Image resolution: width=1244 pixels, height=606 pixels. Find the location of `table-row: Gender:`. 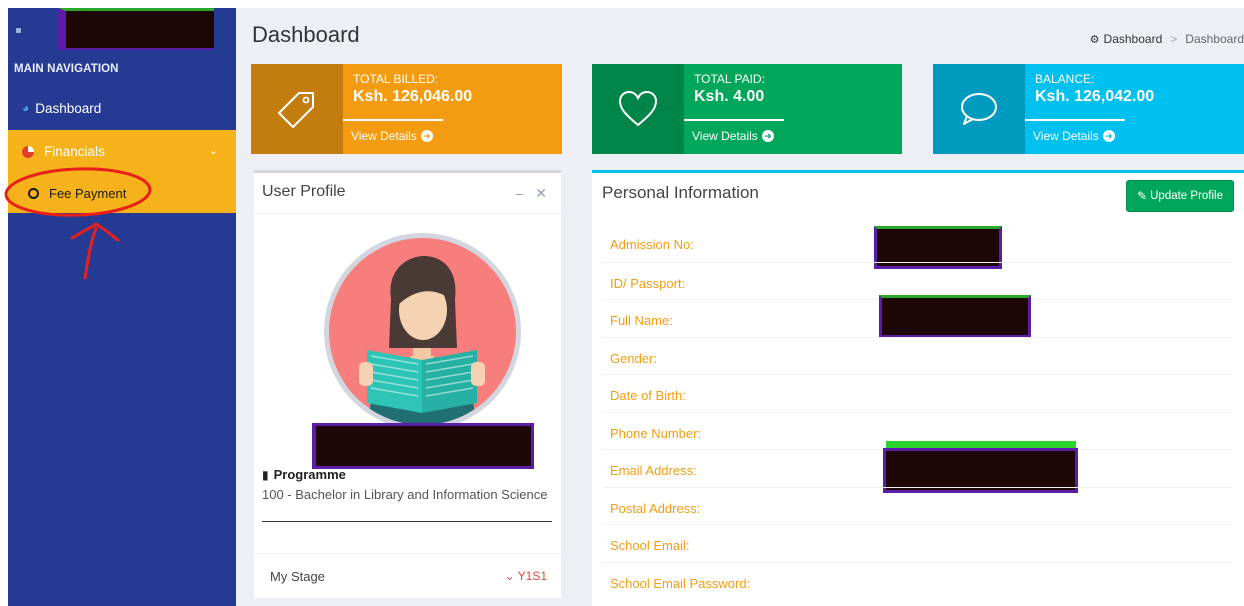

table-row: Gender: is located at coordinates (917, 355).